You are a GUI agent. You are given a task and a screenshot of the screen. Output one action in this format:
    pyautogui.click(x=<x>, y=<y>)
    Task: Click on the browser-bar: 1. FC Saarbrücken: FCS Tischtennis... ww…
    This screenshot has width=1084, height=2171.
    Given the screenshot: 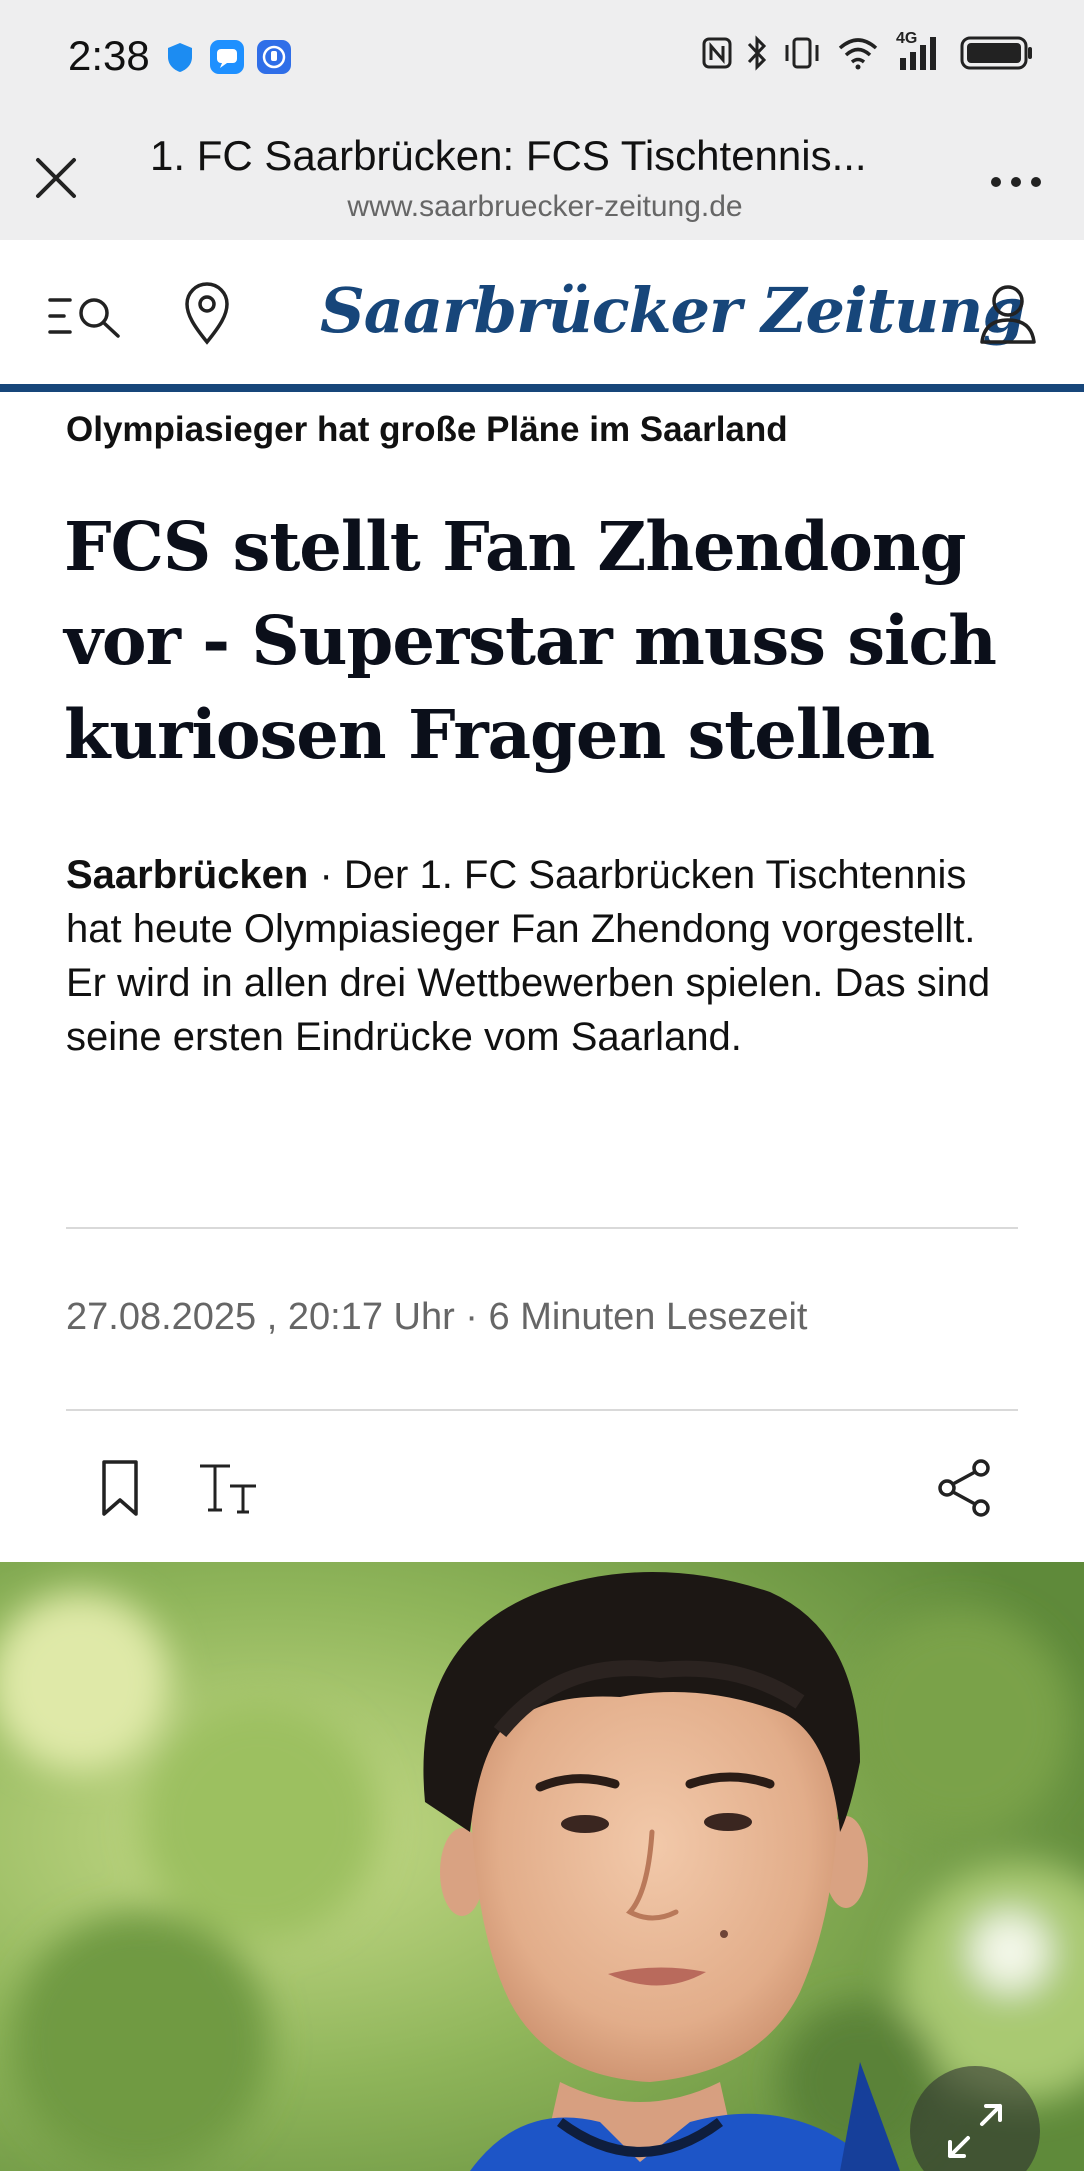 What is the action you would take?
    pyautogui.click(x=542, y=175)
    